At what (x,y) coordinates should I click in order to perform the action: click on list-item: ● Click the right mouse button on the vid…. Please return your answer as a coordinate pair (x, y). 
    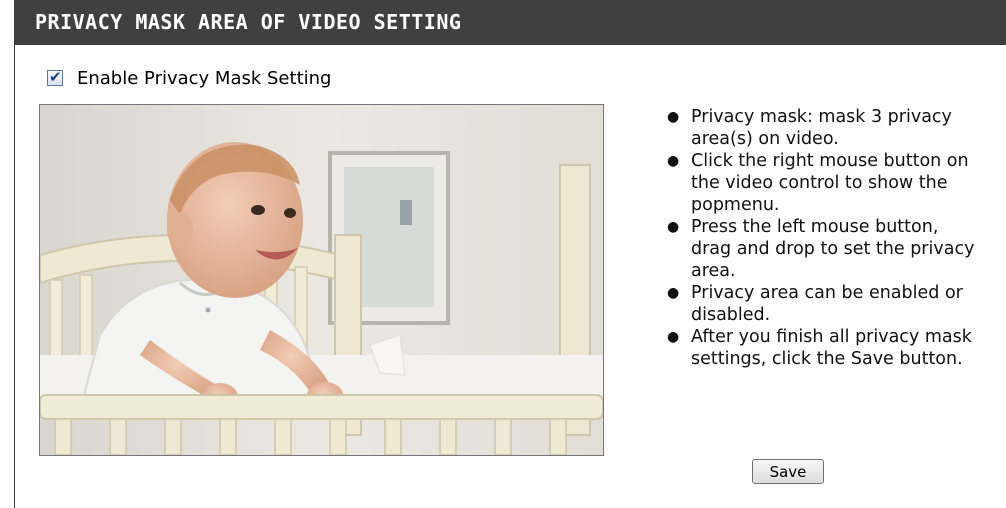
    Looking at the image, I should click on (818, 183).